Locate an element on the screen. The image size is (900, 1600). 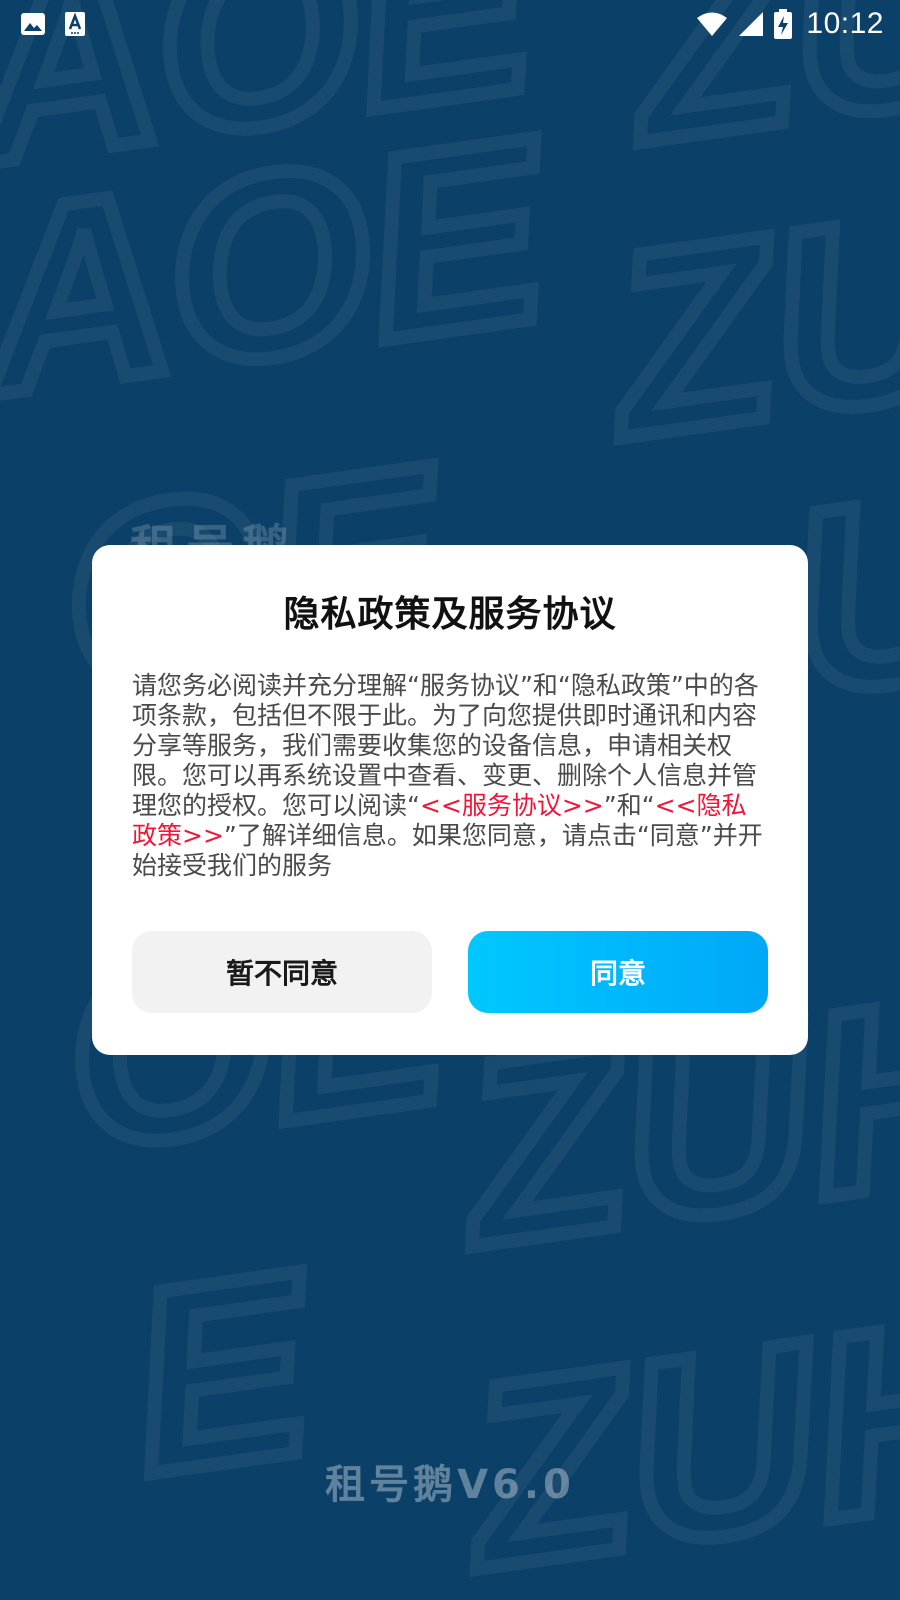
signal-icon is located at coordinates (751, 24).